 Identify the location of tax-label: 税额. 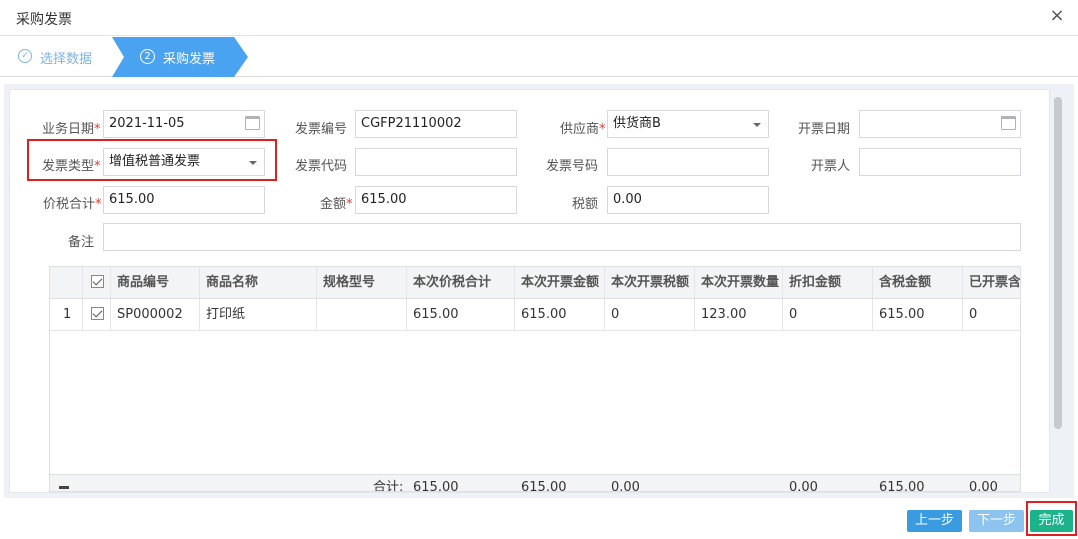
(585, 204).